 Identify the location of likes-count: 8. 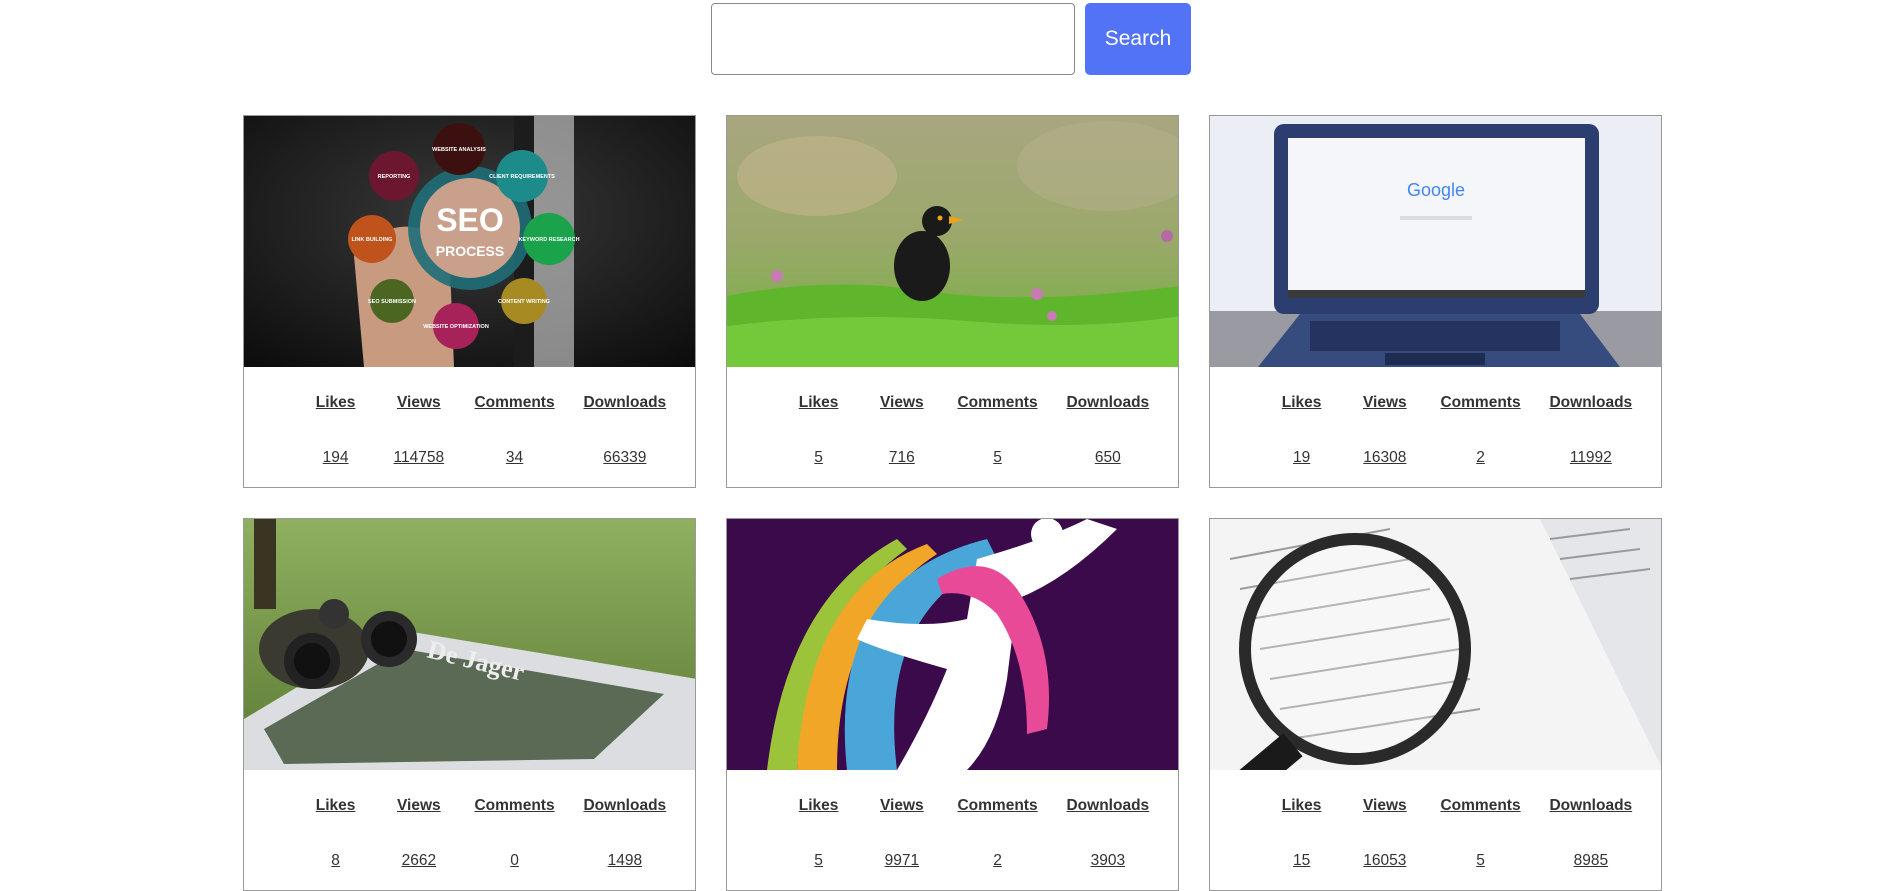
(335, 861).